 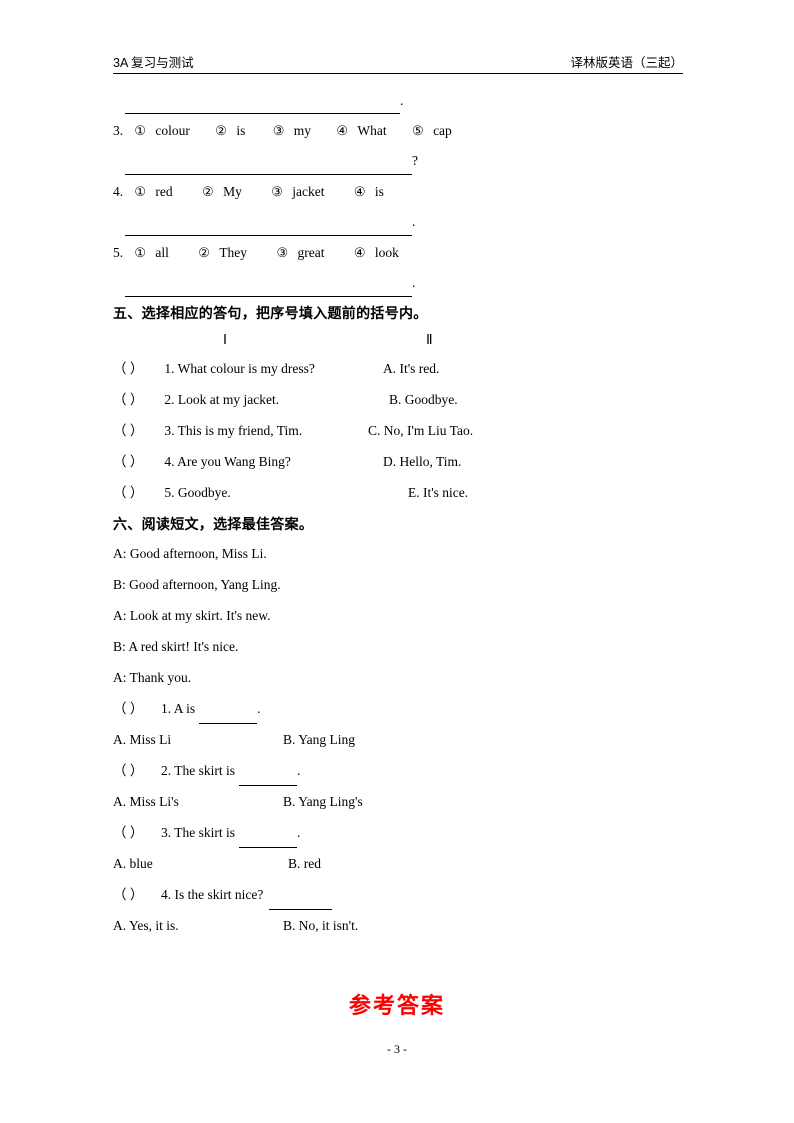 I want to click on match-left-item: 5. Goodbye., so click(x=197, y=492).